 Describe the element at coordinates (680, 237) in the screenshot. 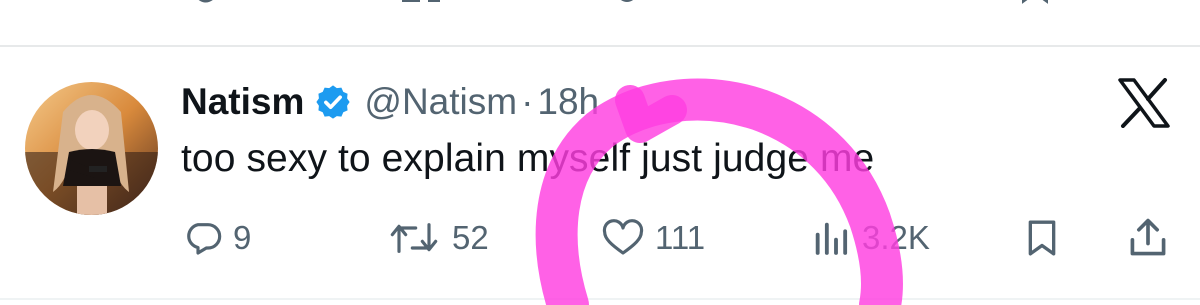

I see `like-count: 111` at that location.